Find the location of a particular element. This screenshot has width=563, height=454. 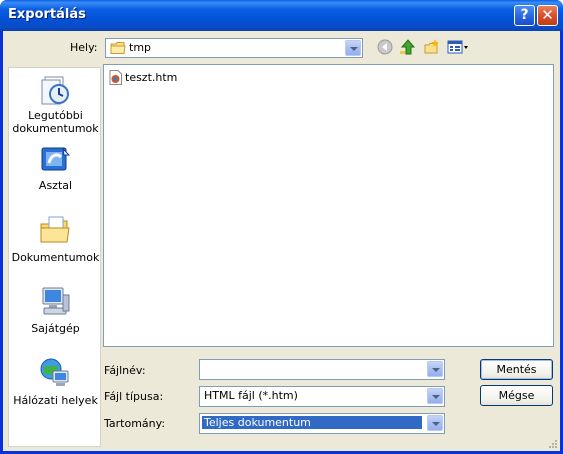

place-label: Sajátgép is located at coordinates (55, 328).